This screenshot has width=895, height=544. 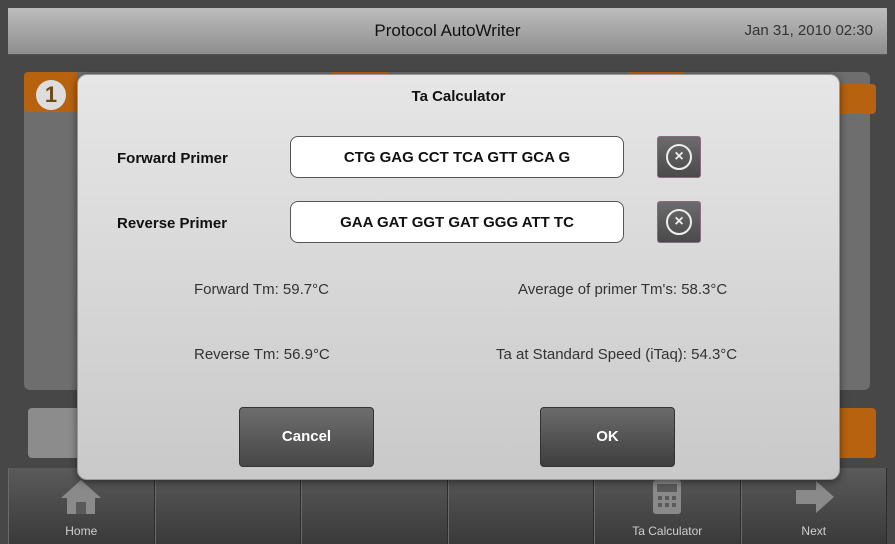 I want to click on clear-reverse-button: ×, so click(x=679, y=222).